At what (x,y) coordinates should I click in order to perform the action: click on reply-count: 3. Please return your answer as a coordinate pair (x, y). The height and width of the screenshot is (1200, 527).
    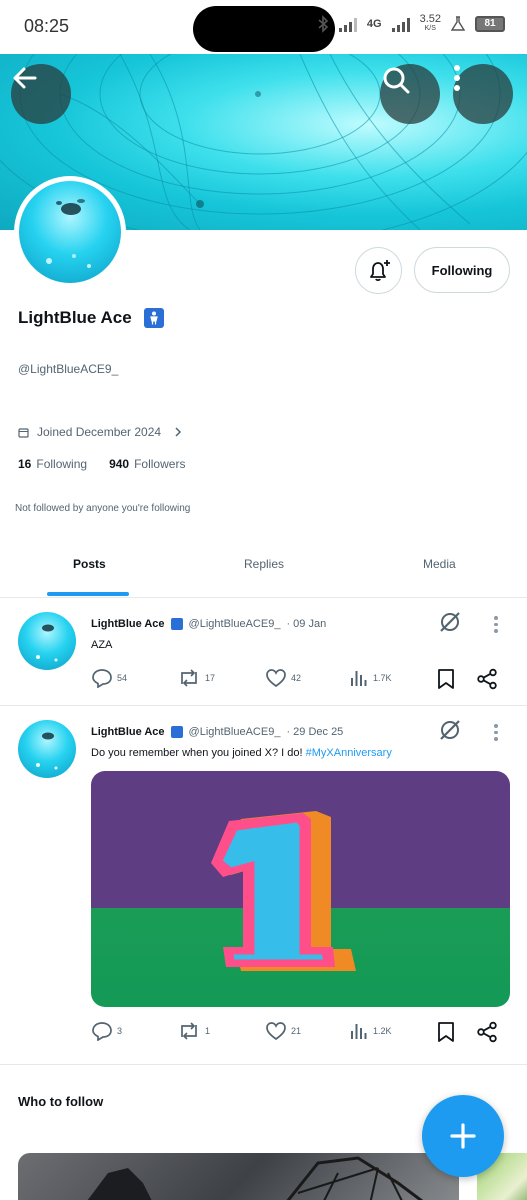
    Looking at the image, I should click on (120, 1031).